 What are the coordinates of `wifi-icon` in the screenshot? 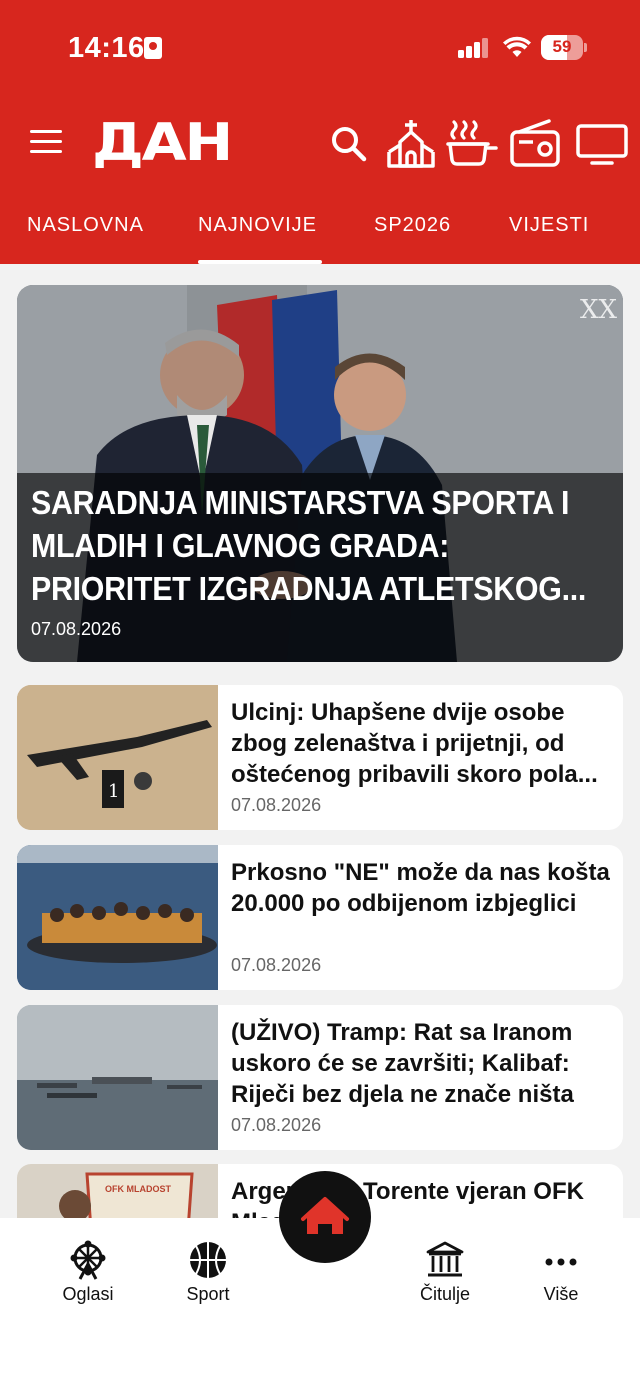 It's located at (517, 46).